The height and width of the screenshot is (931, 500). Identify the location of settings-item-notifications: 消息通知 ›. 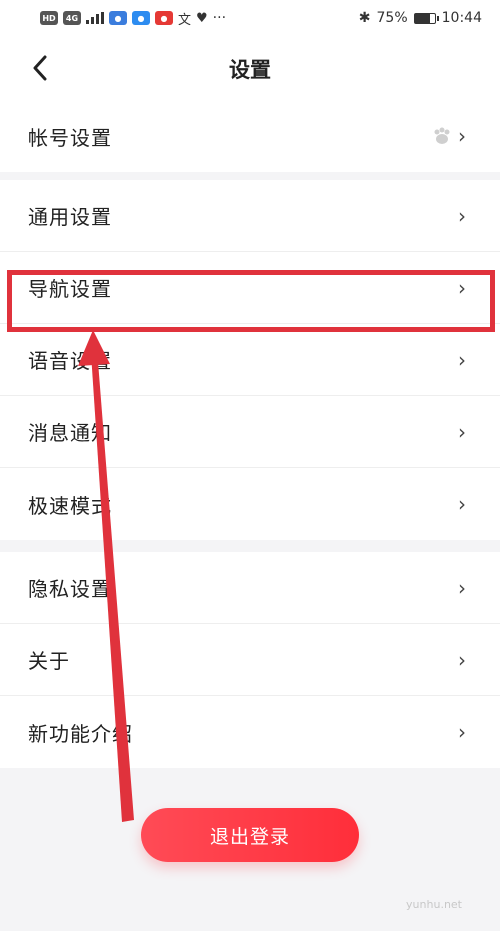
(250, 432).